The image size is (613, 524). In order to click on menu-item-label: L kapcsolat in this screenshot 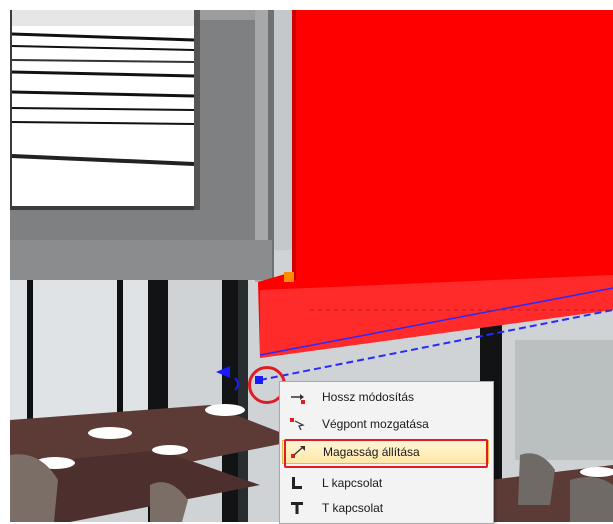, I will do `click(352, 483)`.